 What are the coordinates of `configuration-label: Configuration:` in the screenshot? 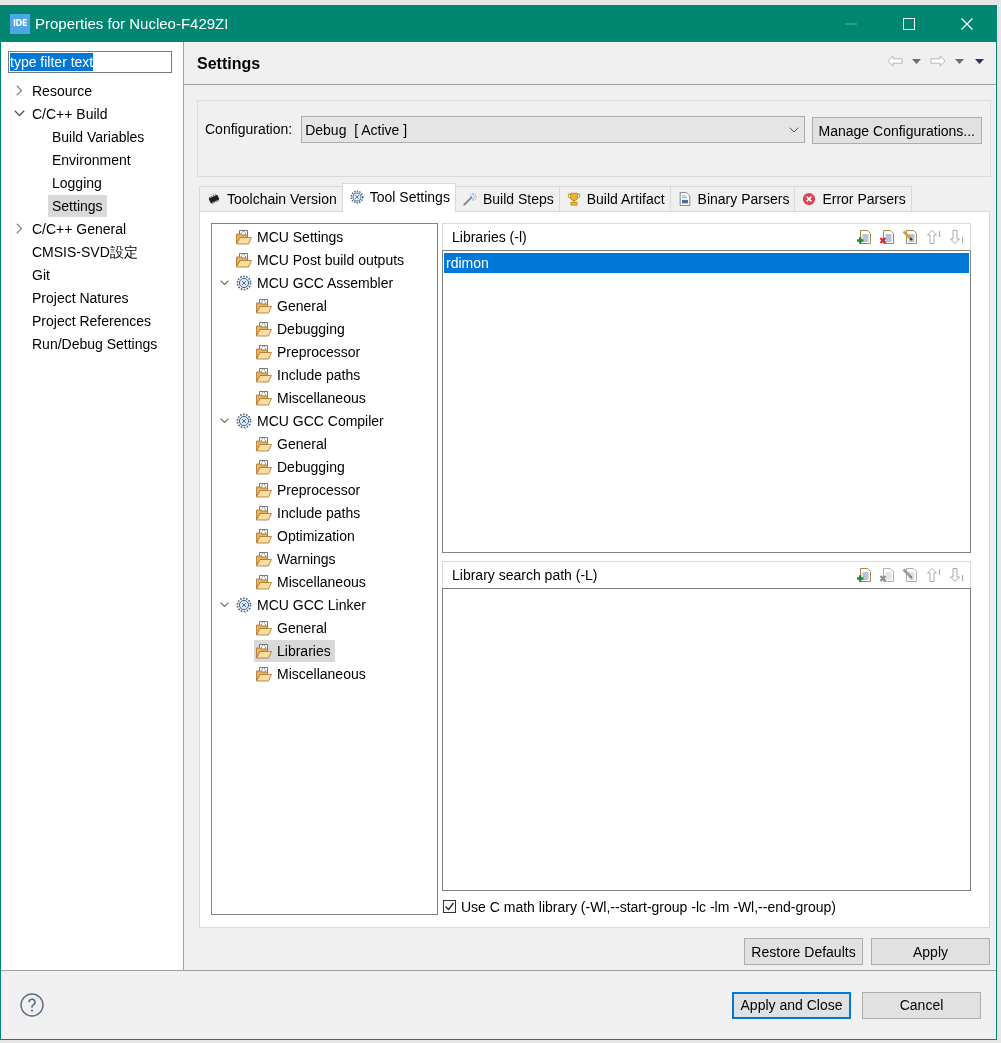 It's located at (249, 129).